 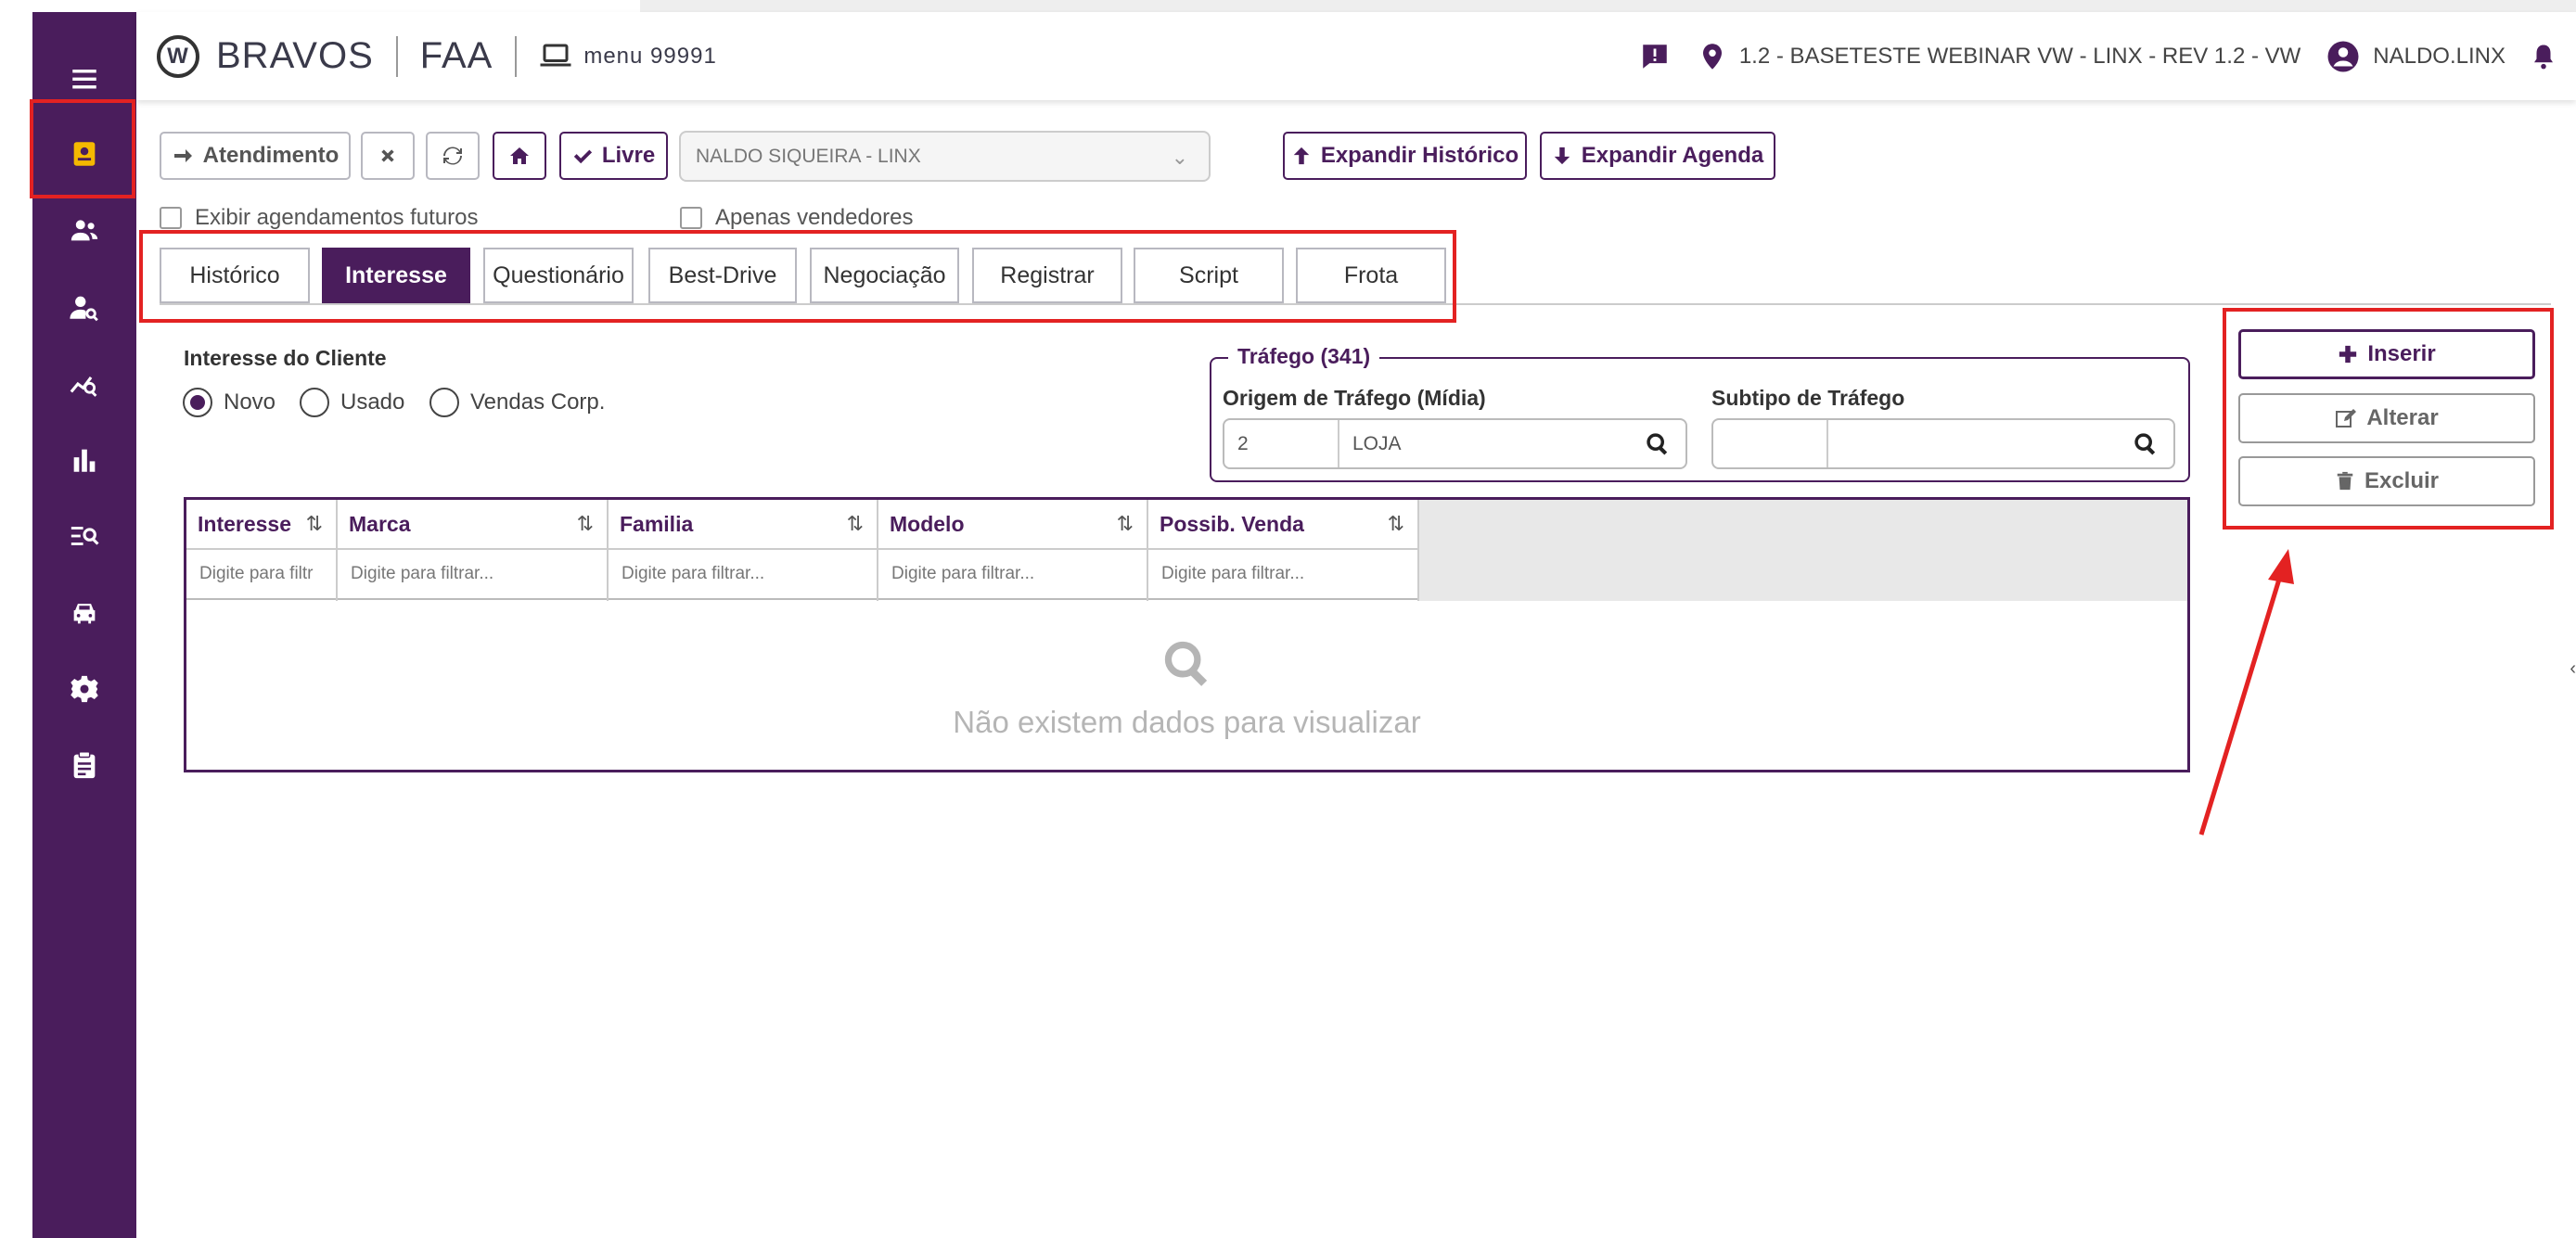 What do you see at coordinates (245, 523) in the screenshot?
I see `column-header-label: Interesse` at bounding box center [245, 523].